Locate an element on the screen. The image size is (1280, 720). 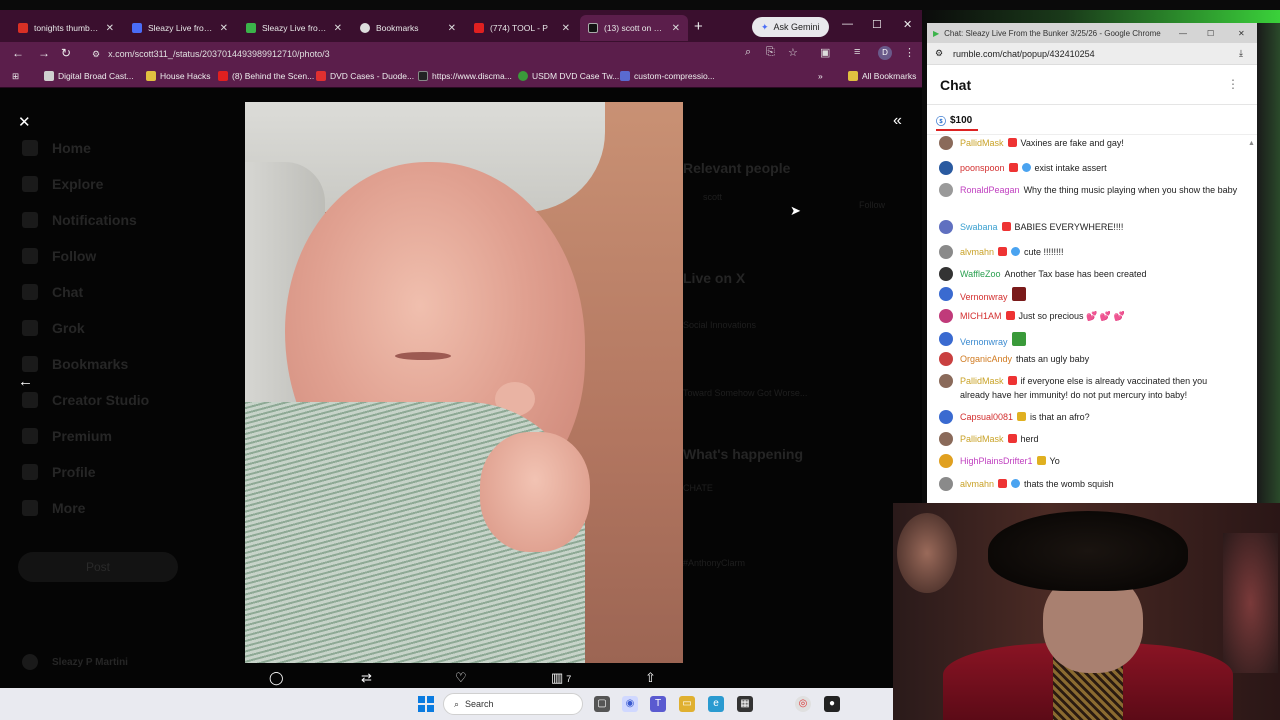
nav-explore: Explore is located at coordinates (62, 184).